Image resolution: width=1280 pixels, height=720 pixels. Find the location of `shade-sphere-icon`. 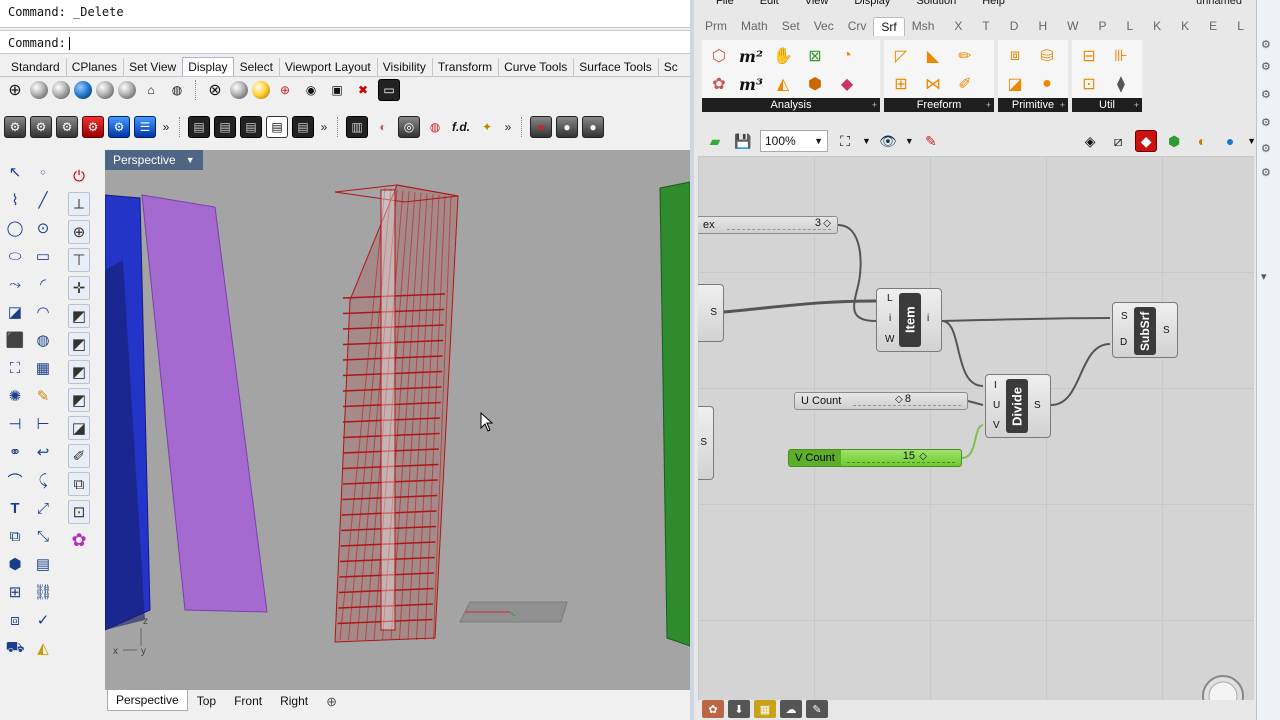

shade-sphere-icon is located at coordinates (239, 90).